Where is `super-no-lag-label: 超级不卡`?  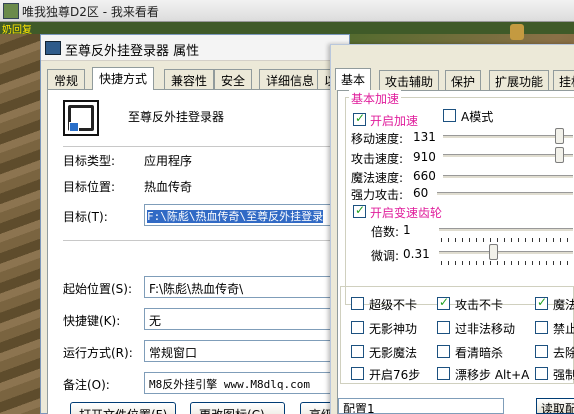 super-no-lag-label: 超级不卡 is located at coordinates (393, 305).